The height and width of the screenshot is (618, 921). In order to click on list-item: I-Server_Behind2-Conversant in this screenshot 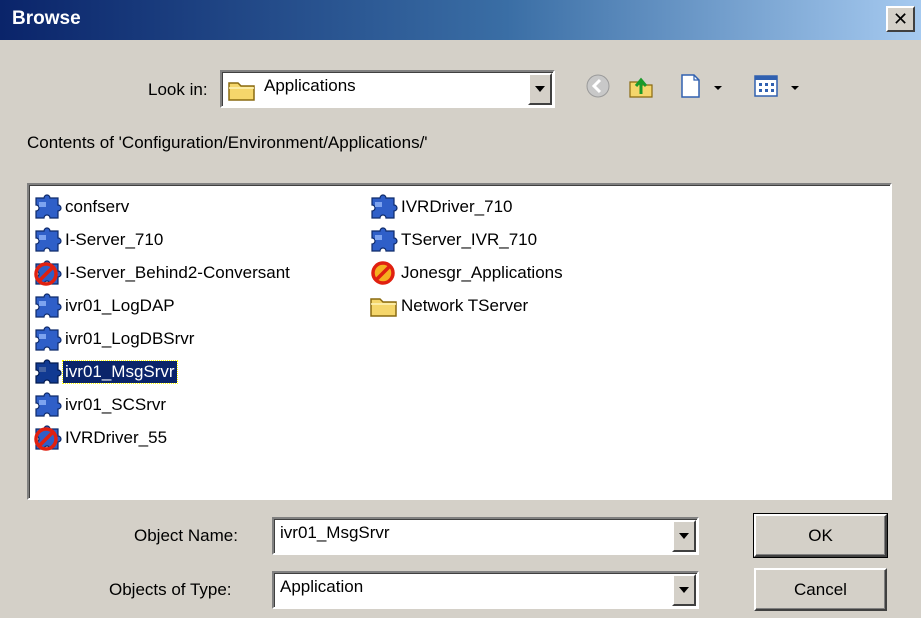, I will do `click(162, 273)`.